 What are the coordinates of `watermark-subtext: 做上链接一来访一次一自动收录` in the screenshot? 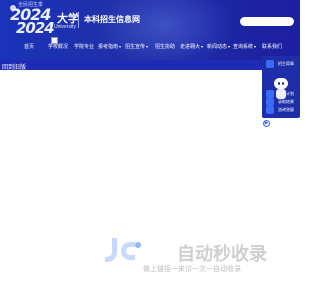 It's located at (192, 269).